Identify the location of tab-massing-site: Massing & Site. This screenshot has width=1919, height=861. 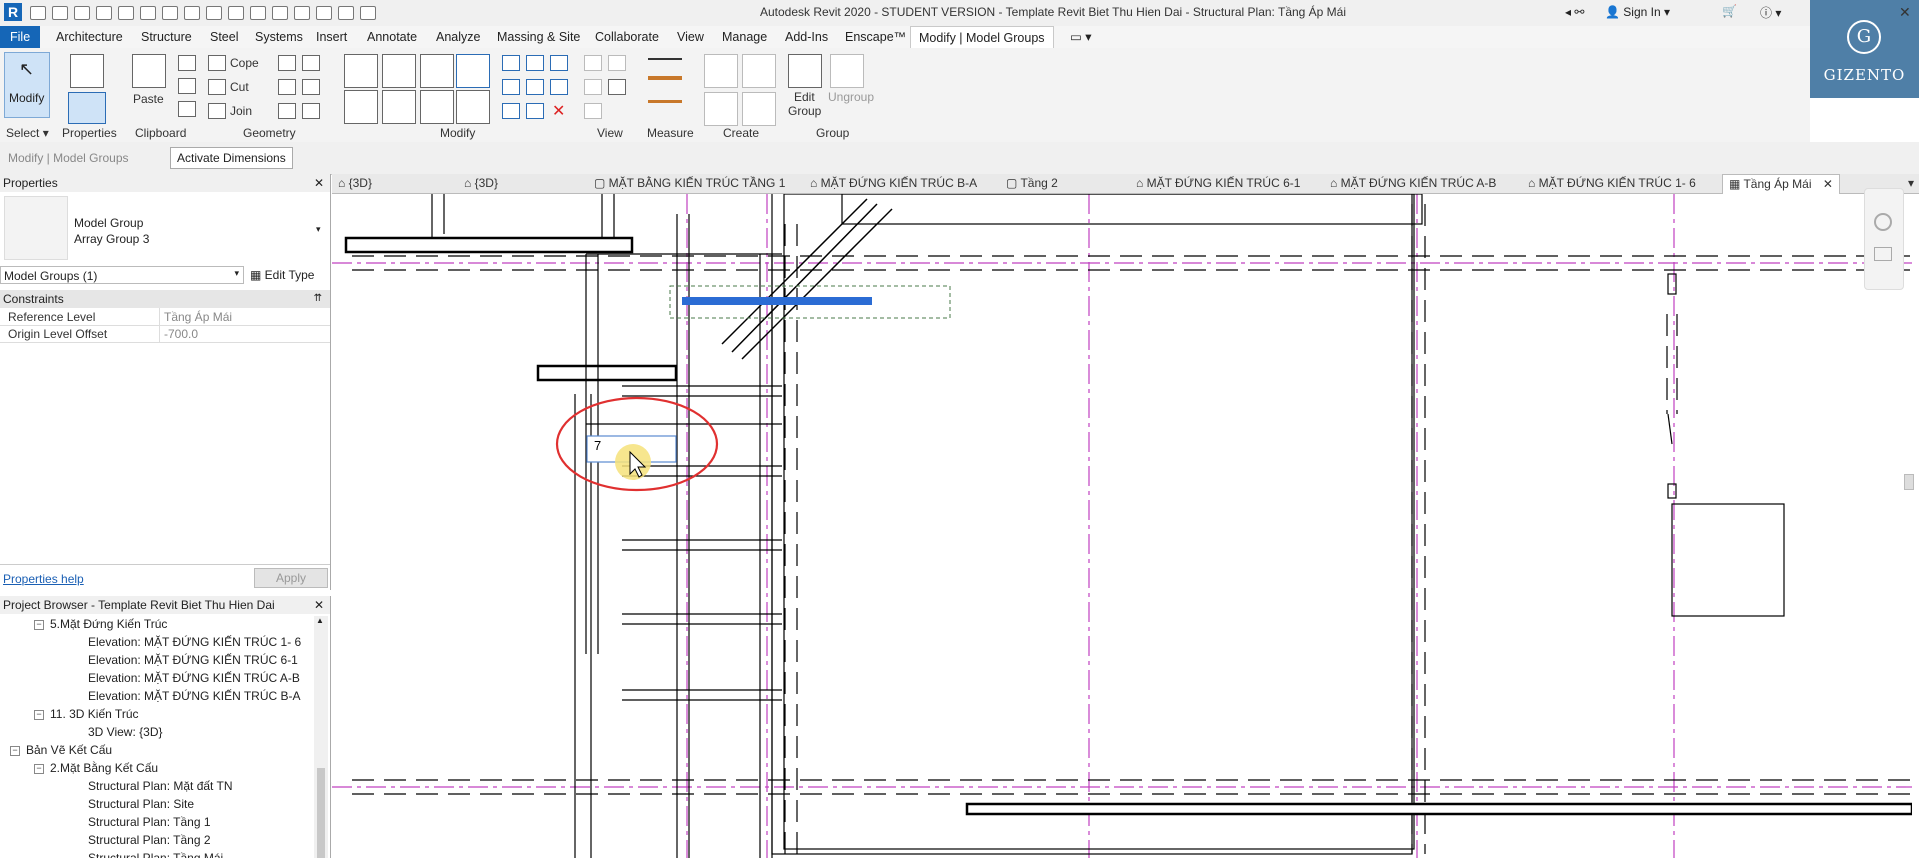
(538, 37).